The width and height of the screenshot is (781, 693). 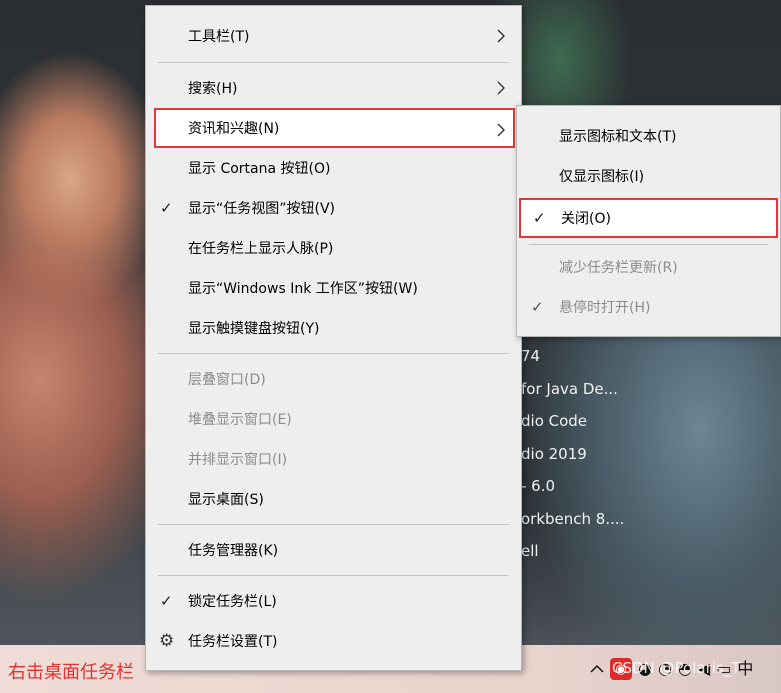 What do you see at coordinates (597, 669) in the screenshot?
I see `chevron-up-icon` at bounding box center [597, 669].